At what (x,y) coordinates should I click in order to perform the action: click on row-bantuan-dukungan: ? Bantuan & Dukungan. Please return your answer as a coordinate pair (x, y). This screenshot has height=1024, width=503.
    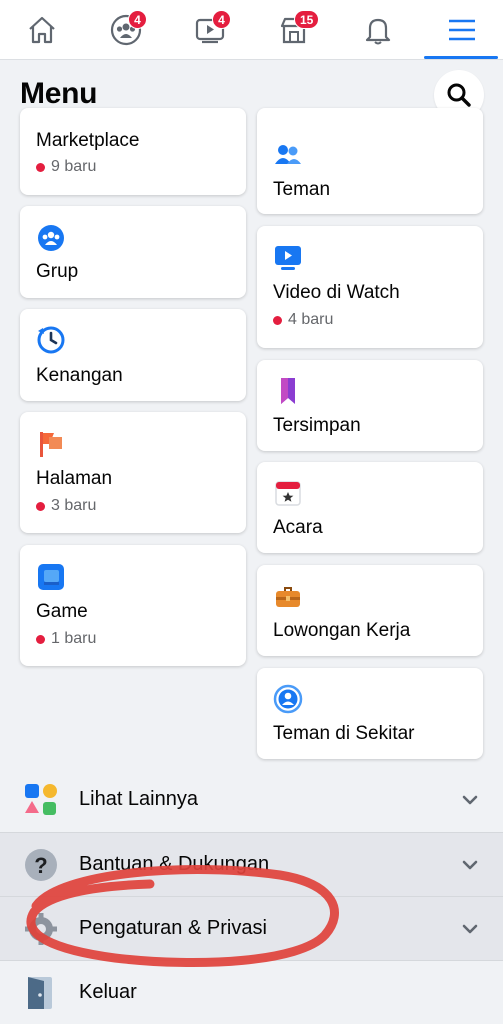
    Looking at the image, I should click on (251, 865).